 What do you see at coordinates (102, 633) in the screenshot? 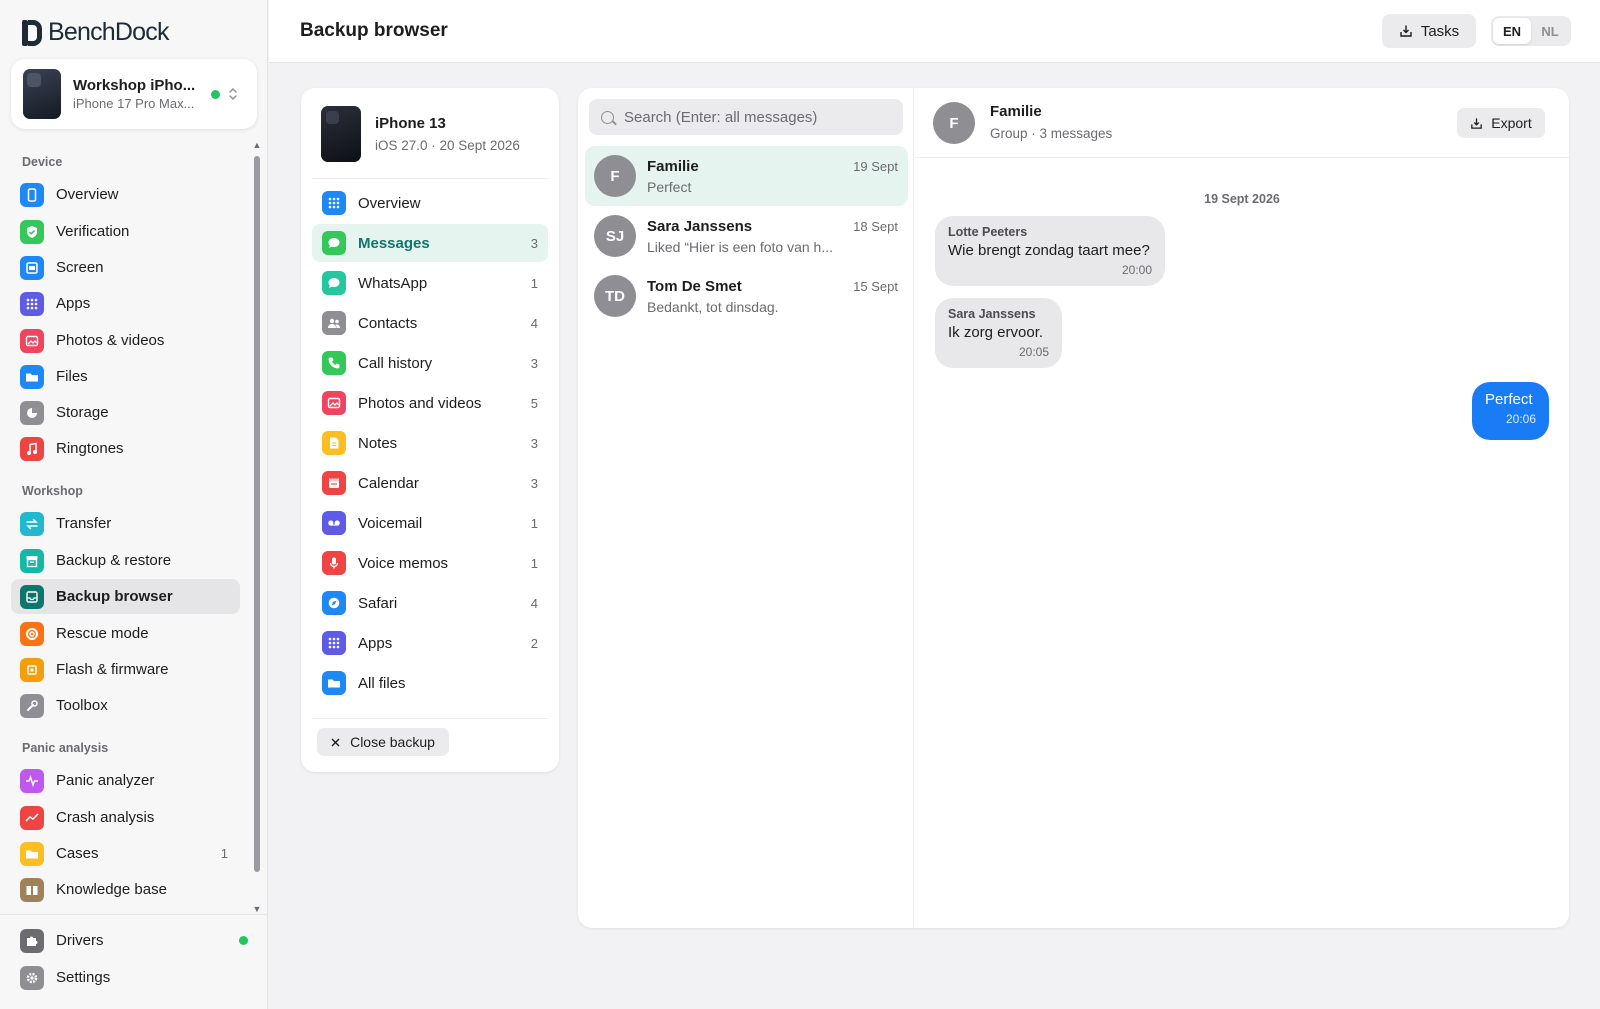
I see `sidebar-item-label: Rescue mode` at bounding box center [102, 633].